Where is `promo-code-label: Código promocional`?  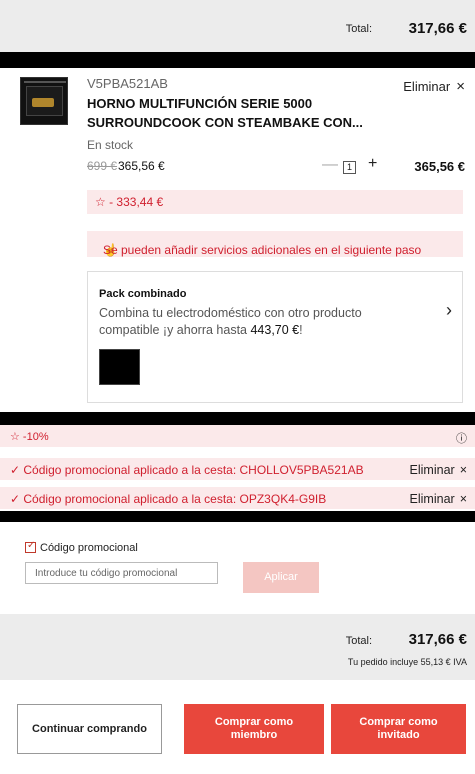
promo-code-label: Código promocional is located at coordinates (89, 548).